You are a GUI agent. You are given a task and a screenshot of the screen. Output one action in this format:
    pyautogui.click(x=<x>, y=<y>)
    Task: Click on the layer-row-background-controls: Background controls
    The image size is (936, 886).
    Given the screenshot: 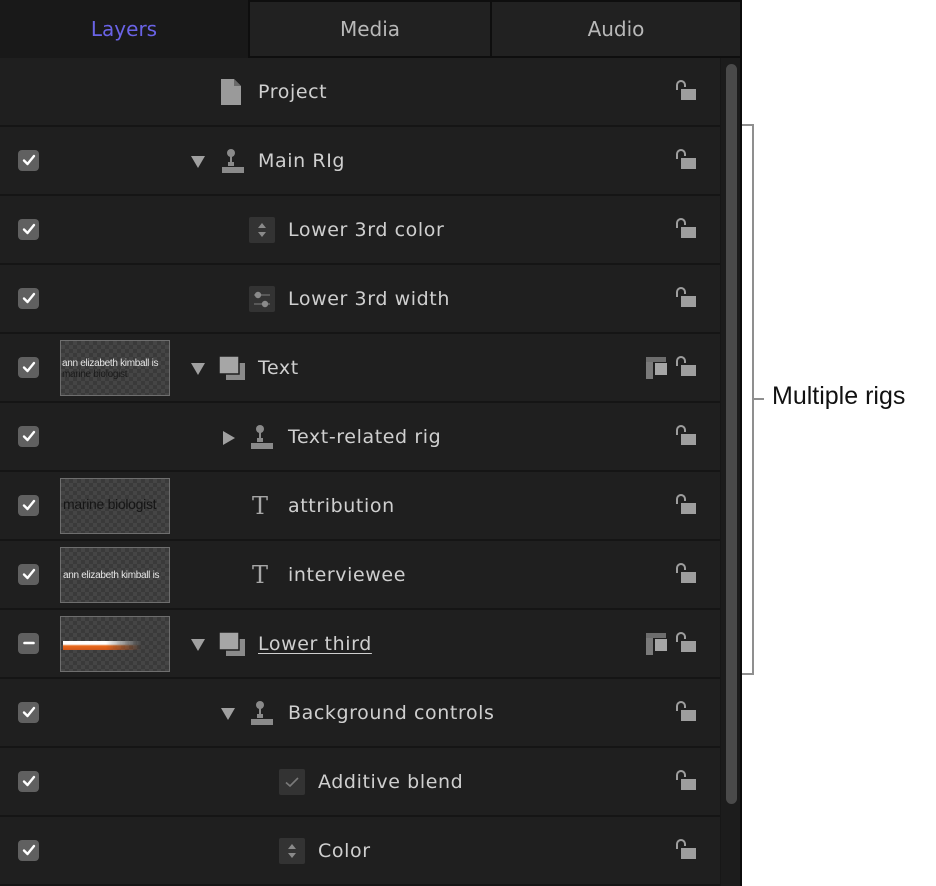 What is the action you would take?
    pyautogui.click(x=360, y=713)
    